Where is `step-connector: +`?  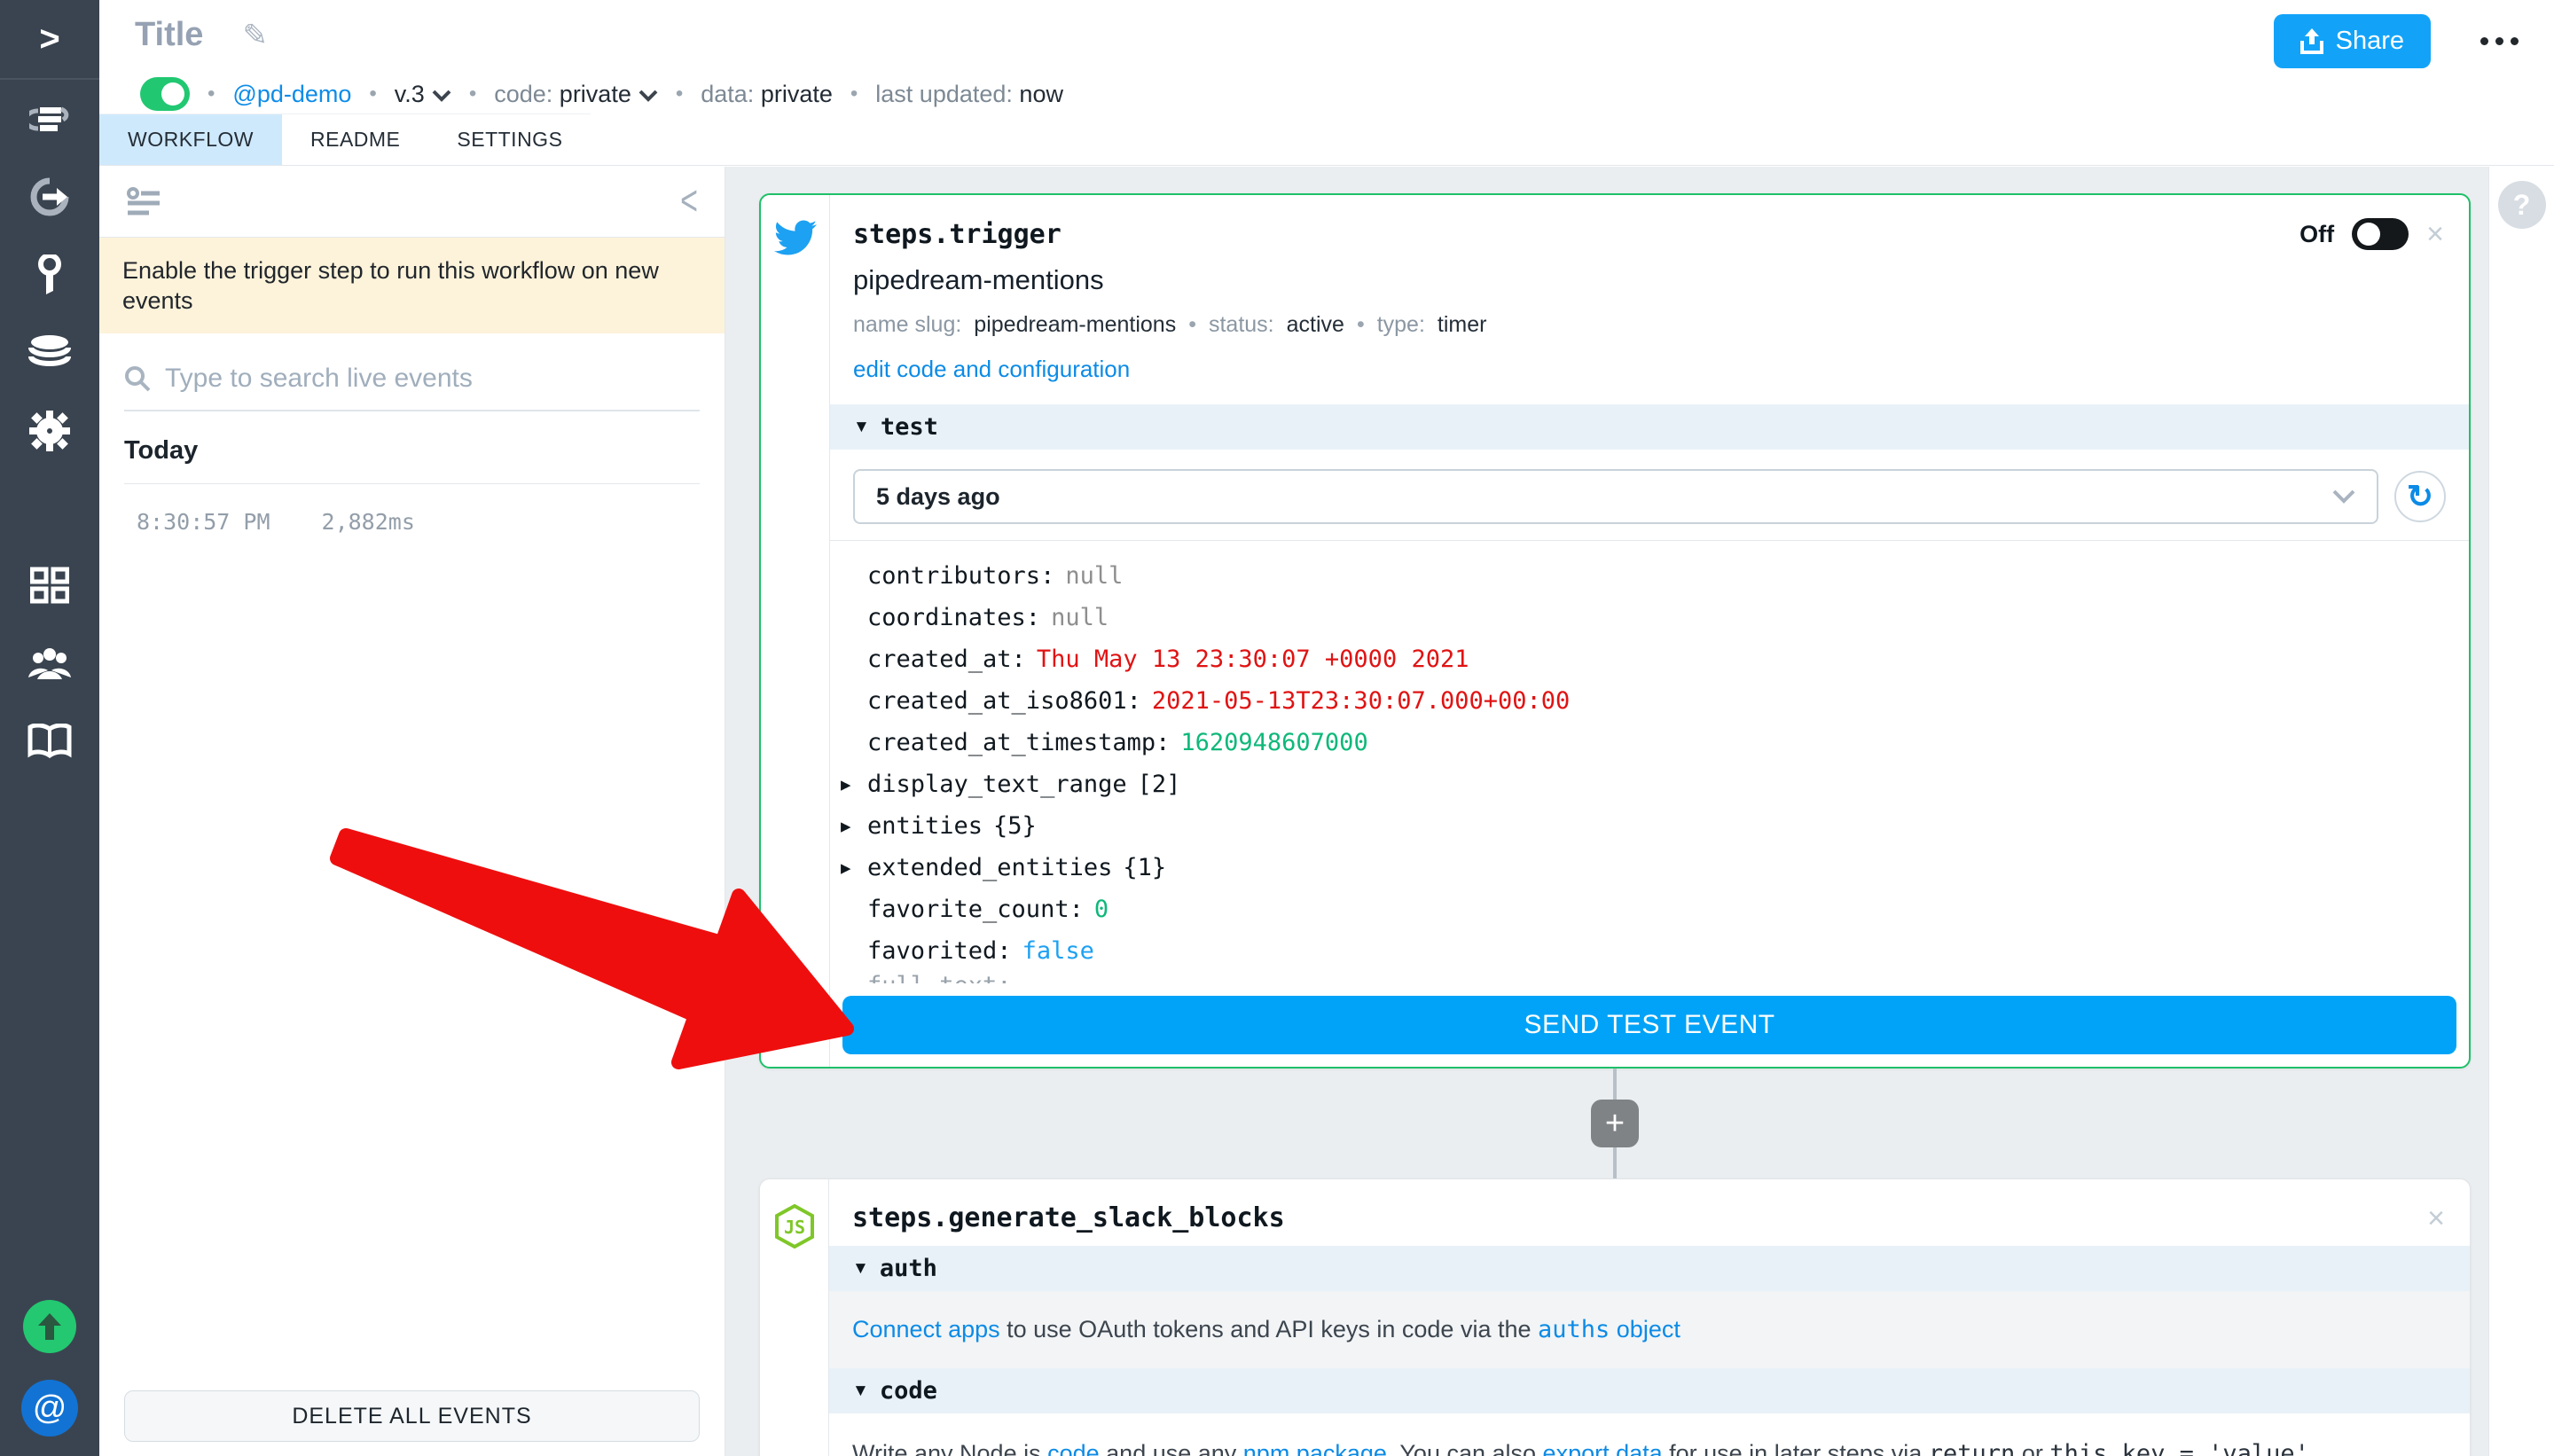
step-connector: + is located at coordinates (1615, 1123).